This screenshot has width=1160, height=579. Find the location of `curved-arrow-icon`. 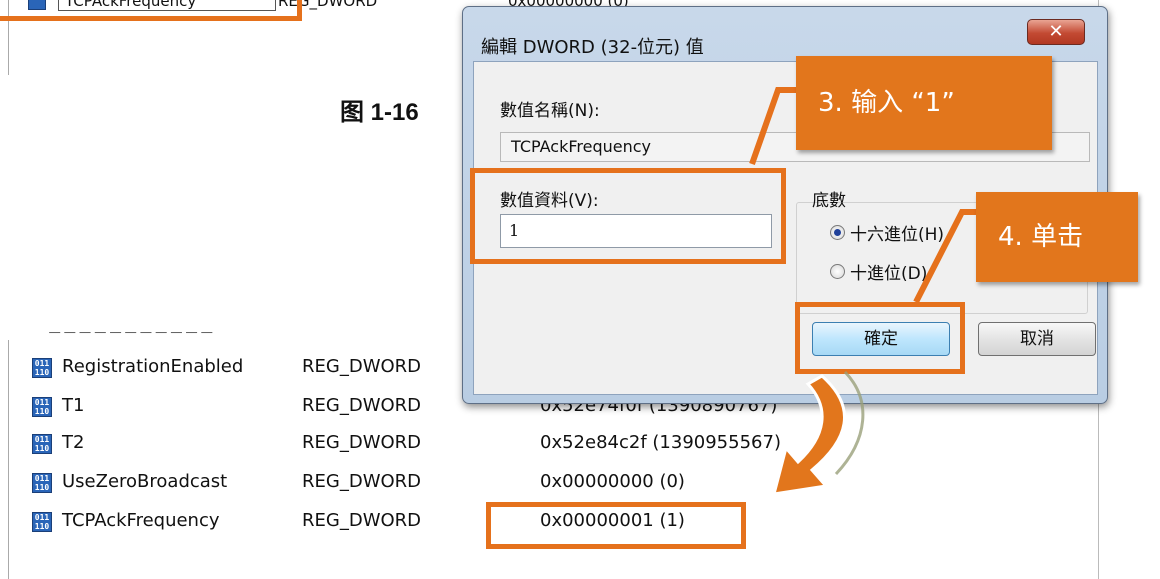

curved-arrow-icon is located at coordinates (808, 435).